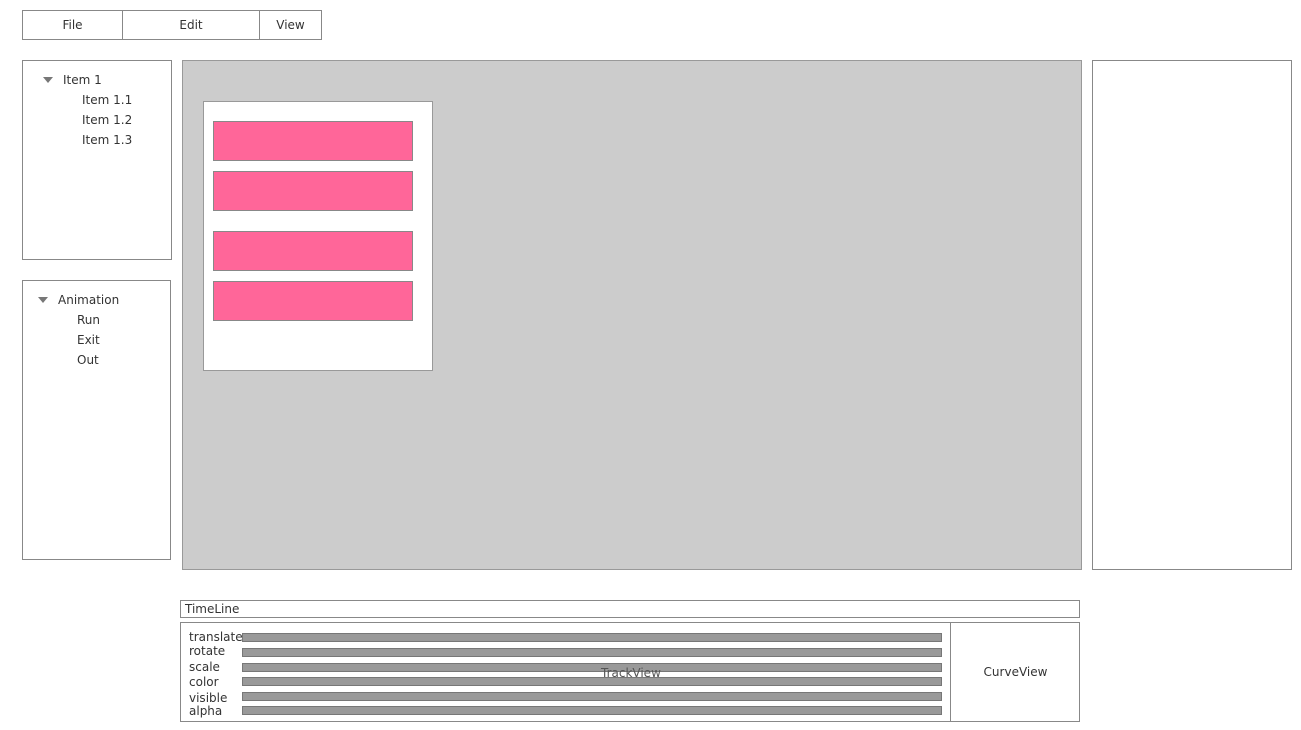 Image resolution: width=1301 pixels, height=730 pixels. I want to click on properties-panel, so click(1192, 315).